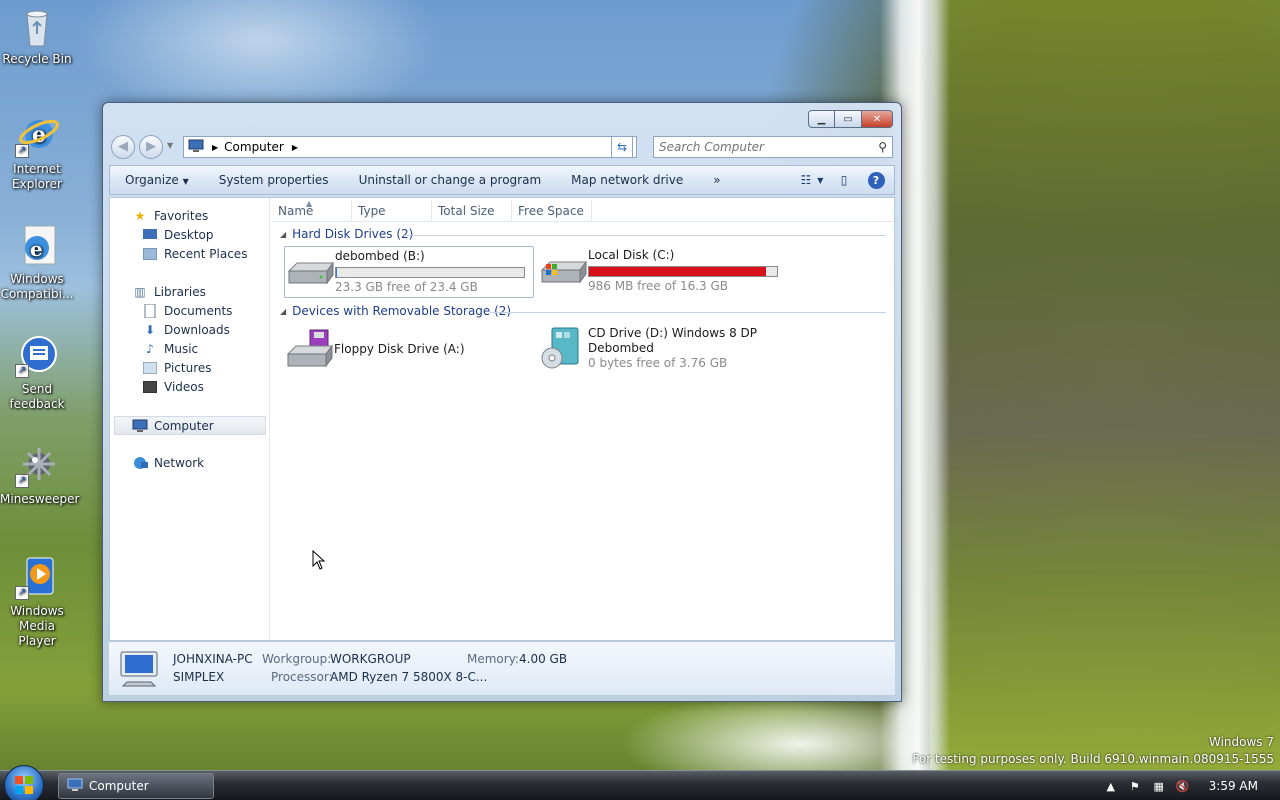 This screenshot has width=1280, height=800. I want to click on close-button: ✕, so click(877, 119).